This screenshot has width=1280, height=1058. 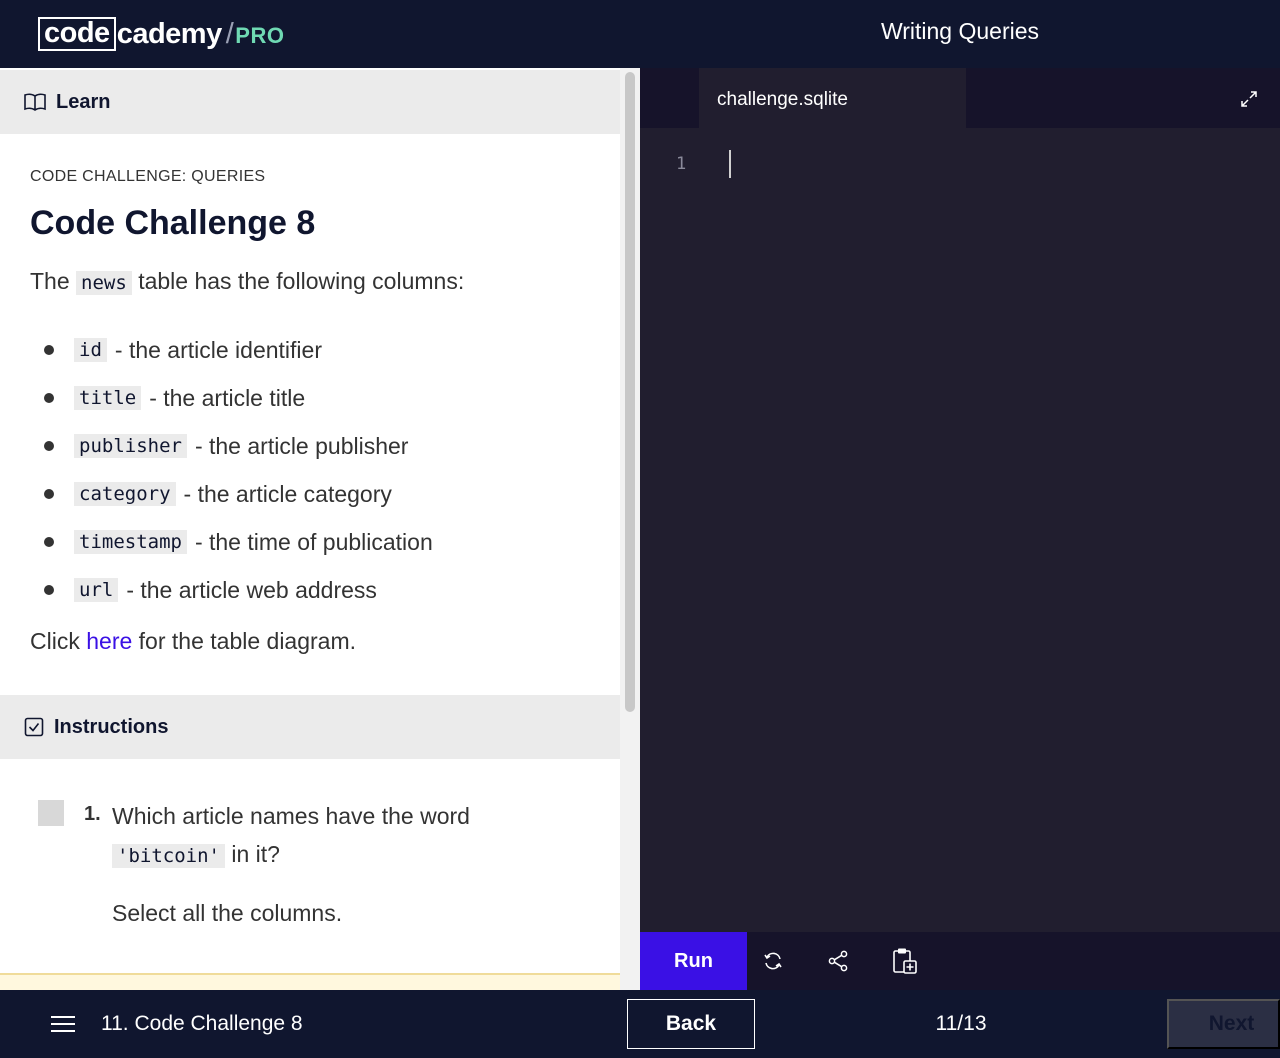 I want to click on inline-code-news: news, so click(x=104, y=283).